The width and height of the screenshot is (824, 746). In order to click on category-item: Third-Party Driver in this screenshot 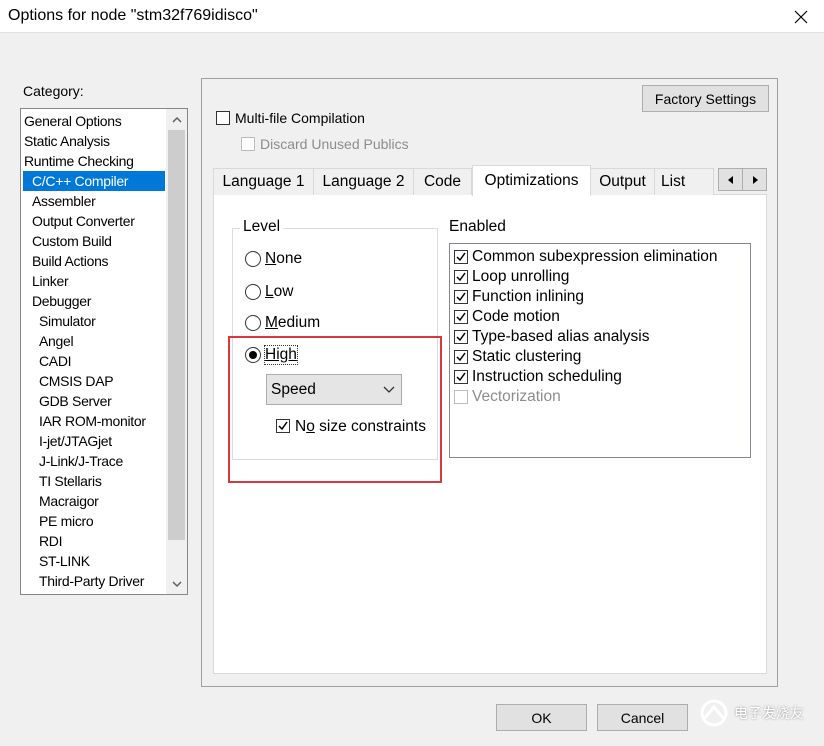, I will do `click(93, 581)`.